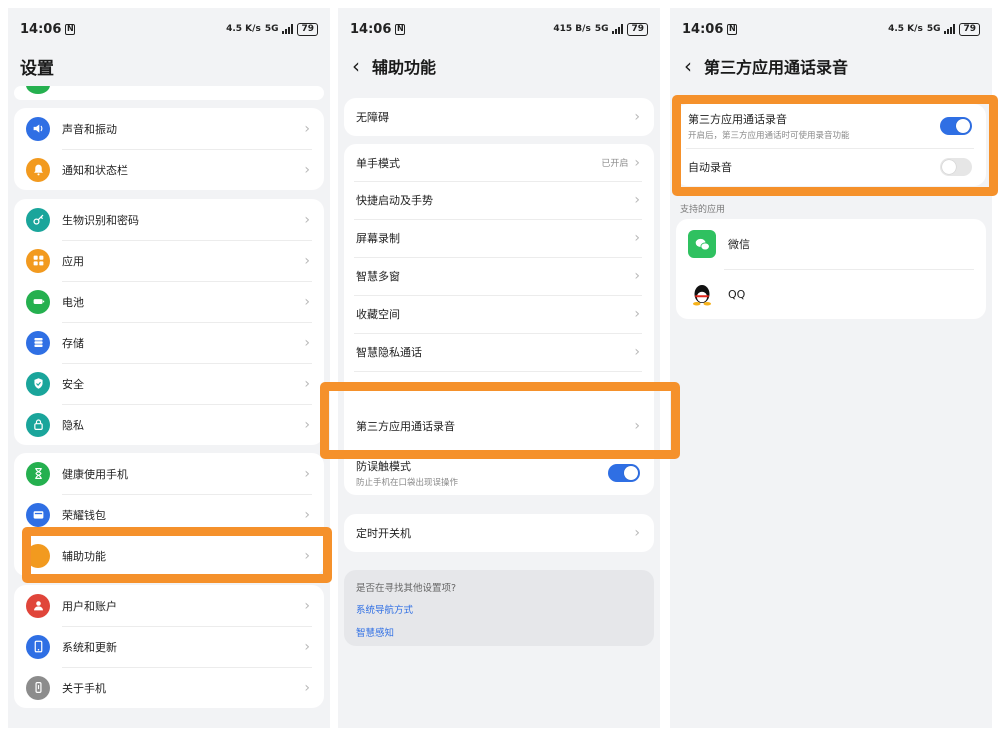 The height and width of the screenshot is (729, 1000). I want to click on settings-group-1: 声音和振动 › 通知和状态栏 ›, so click(169, 149).